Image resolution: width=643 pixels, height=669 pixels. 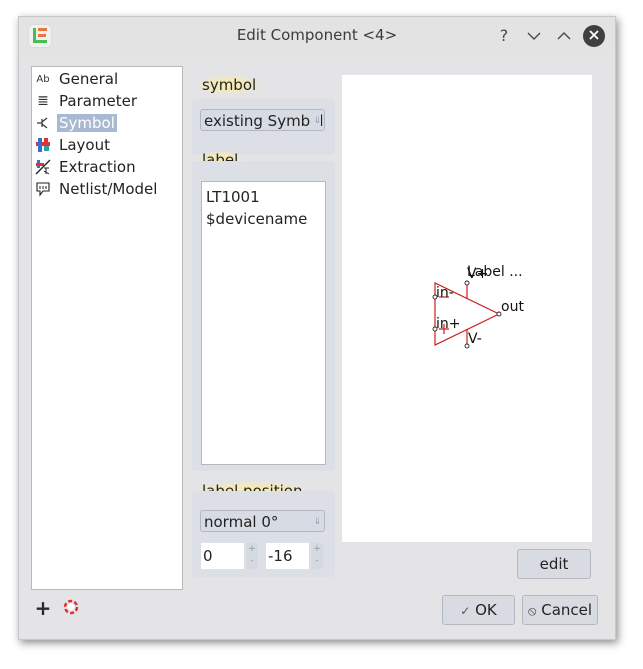 I want to click on nav-item-netlist-model: Netlist/Model, so click(x=96, y=189).